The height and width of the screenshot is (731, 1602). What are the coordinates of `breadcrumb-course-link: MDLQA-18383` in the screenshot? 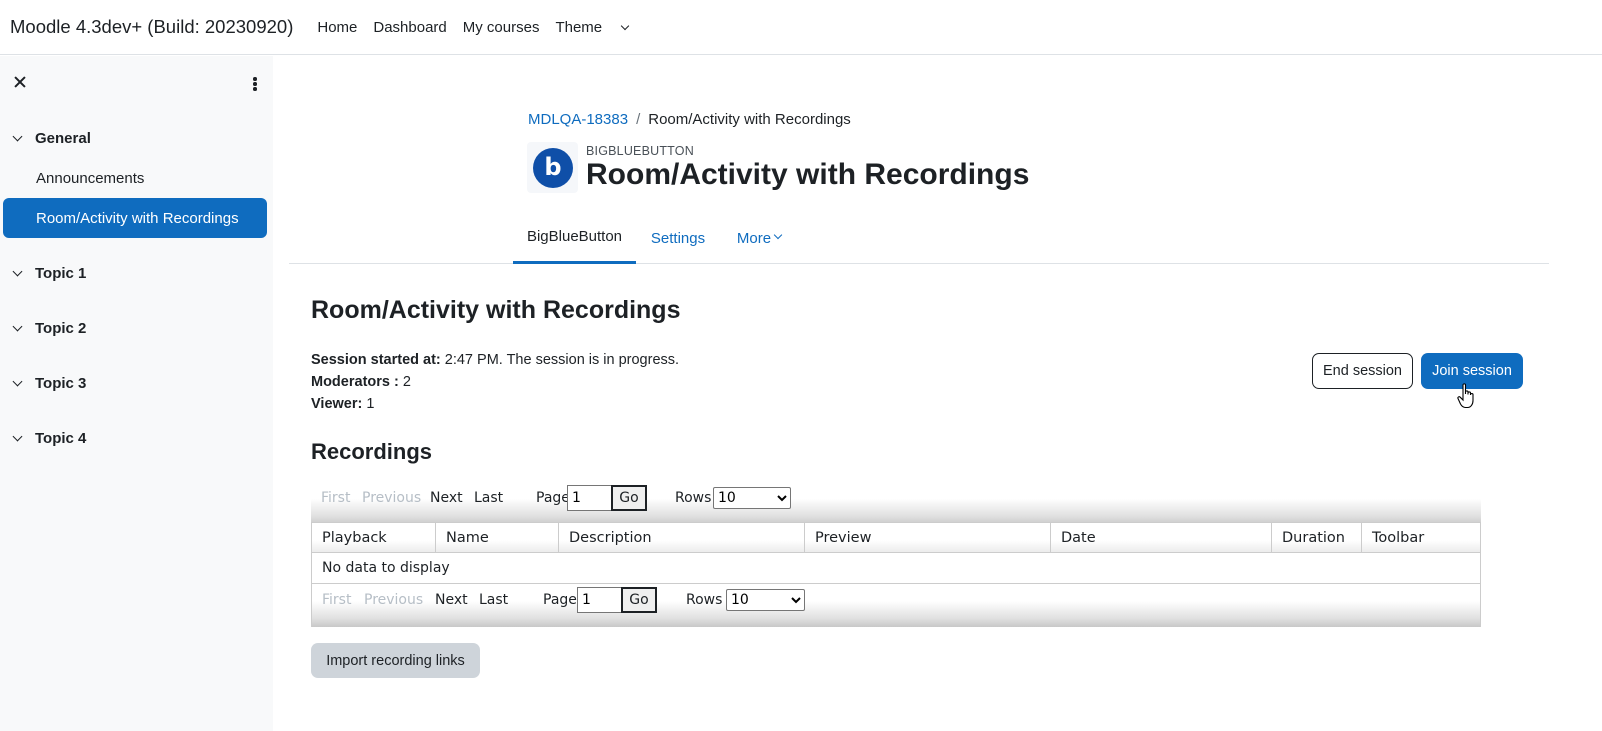 It's located at (578, 119).